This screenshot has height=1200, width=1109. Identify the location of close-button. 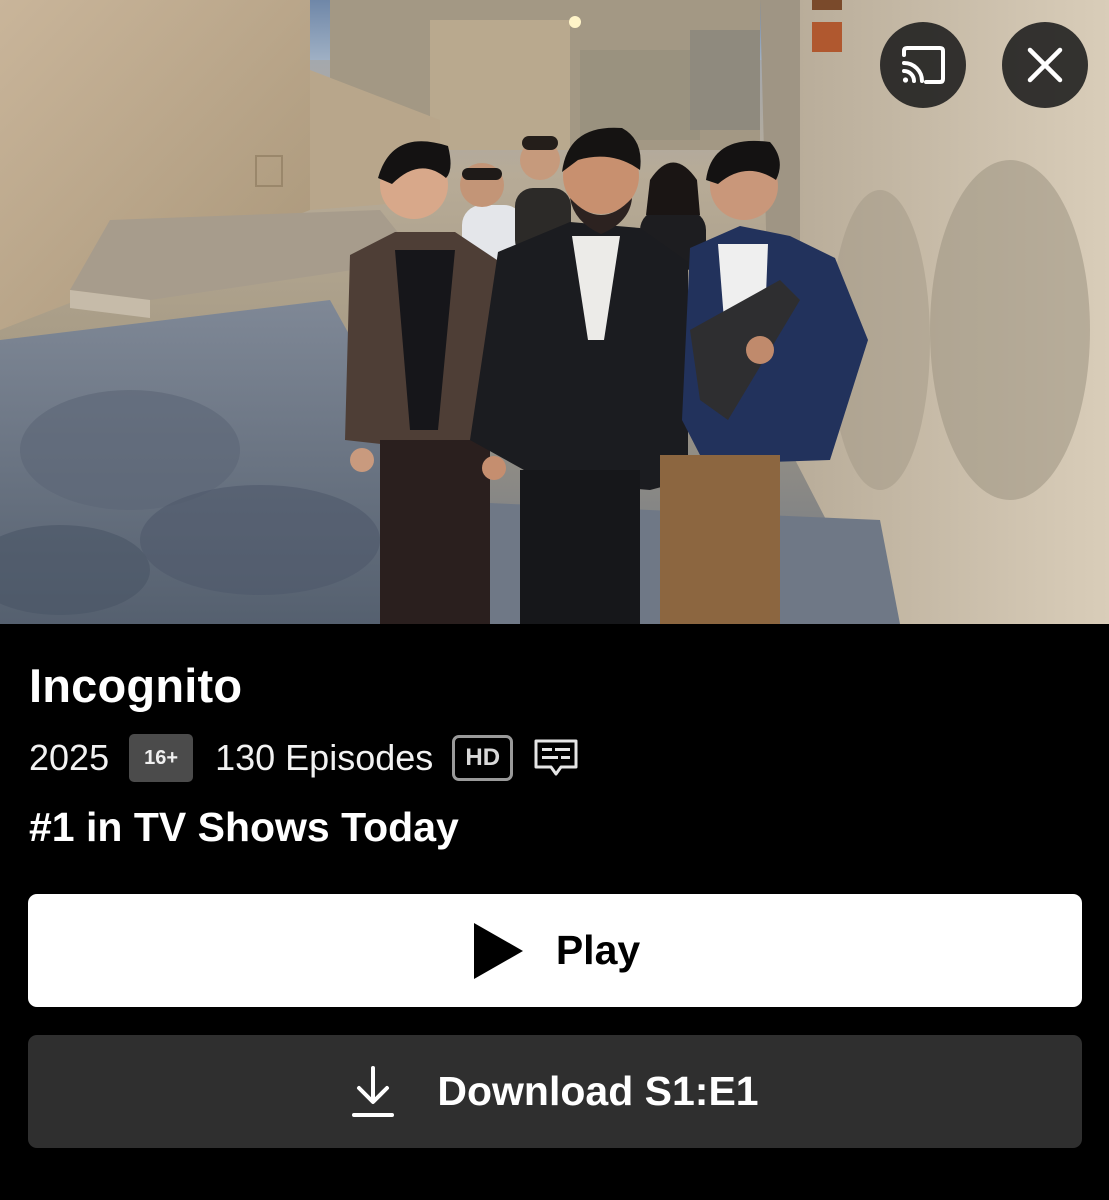
(1045, 65).